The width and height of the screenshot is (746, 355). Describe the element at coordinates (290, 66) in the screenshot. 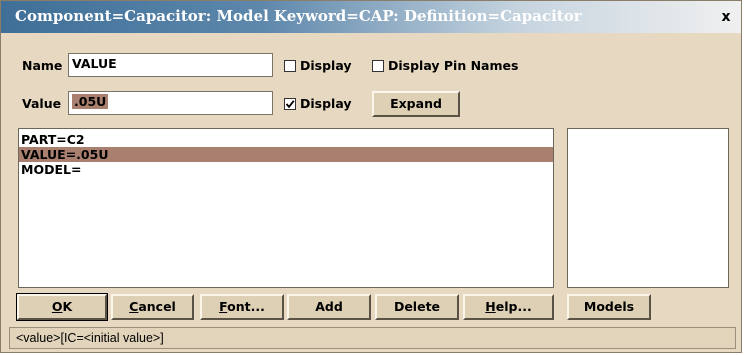

I see `name-display-checkbox` at that location.